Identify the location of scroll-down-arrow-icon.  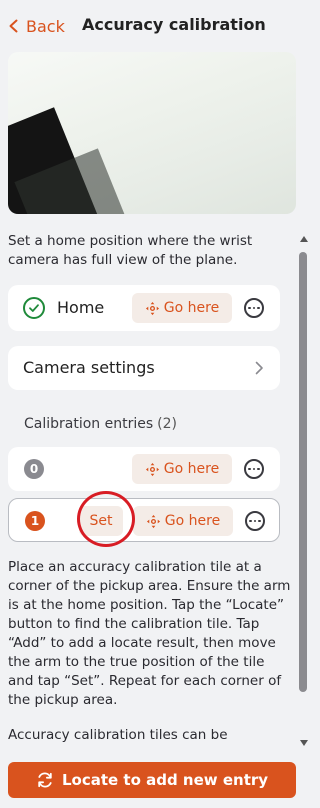
(304, 743).